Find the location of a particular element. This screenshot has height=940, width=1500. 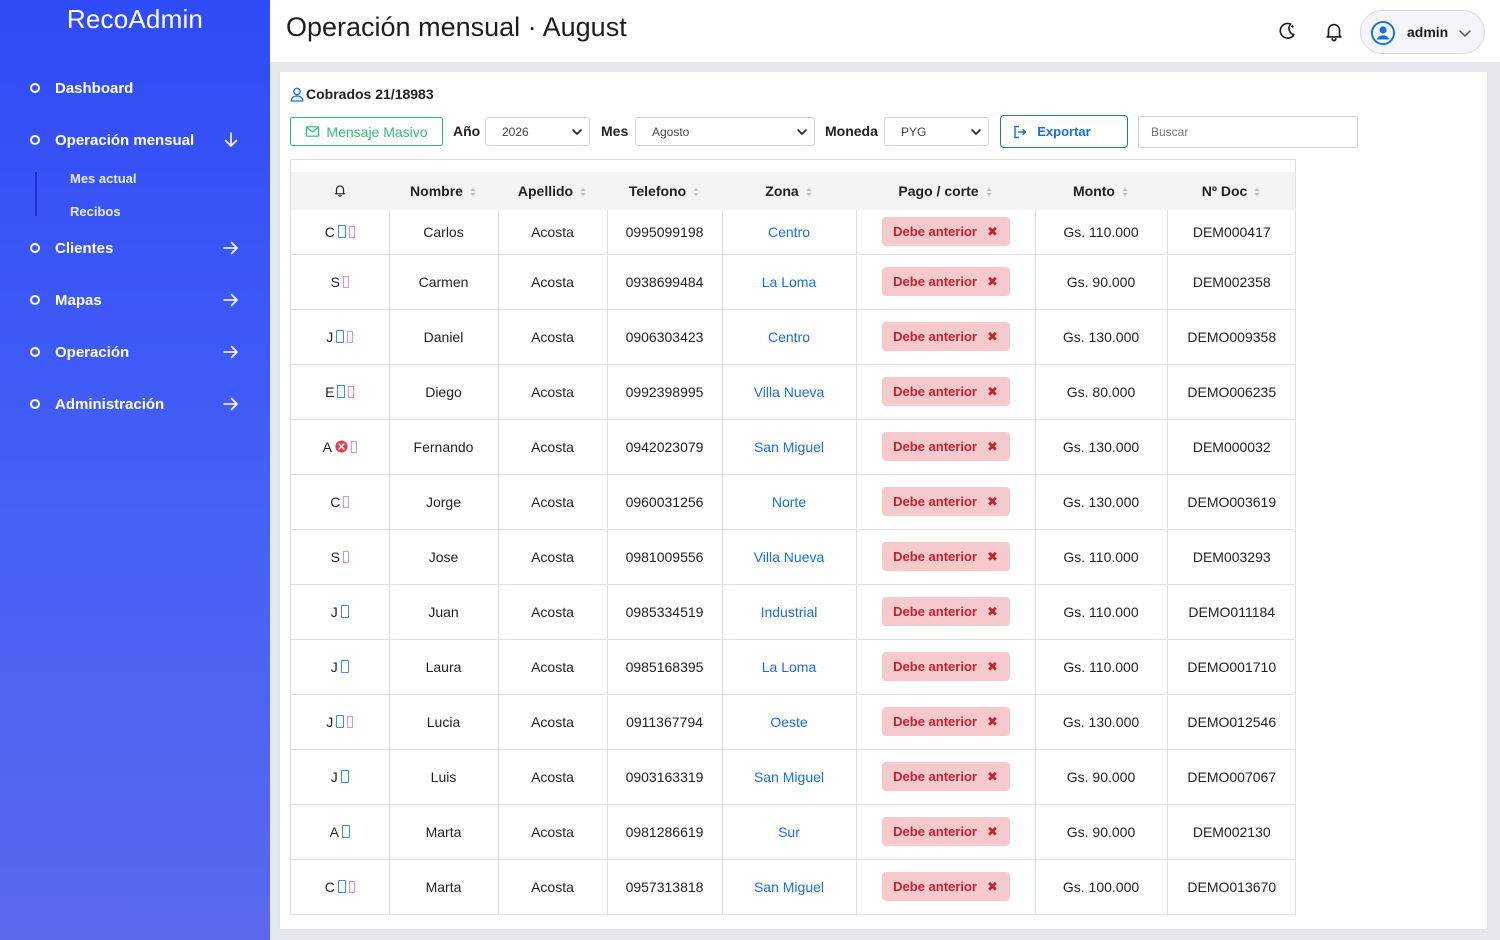

error-icon is located at coordinates (341, 446).